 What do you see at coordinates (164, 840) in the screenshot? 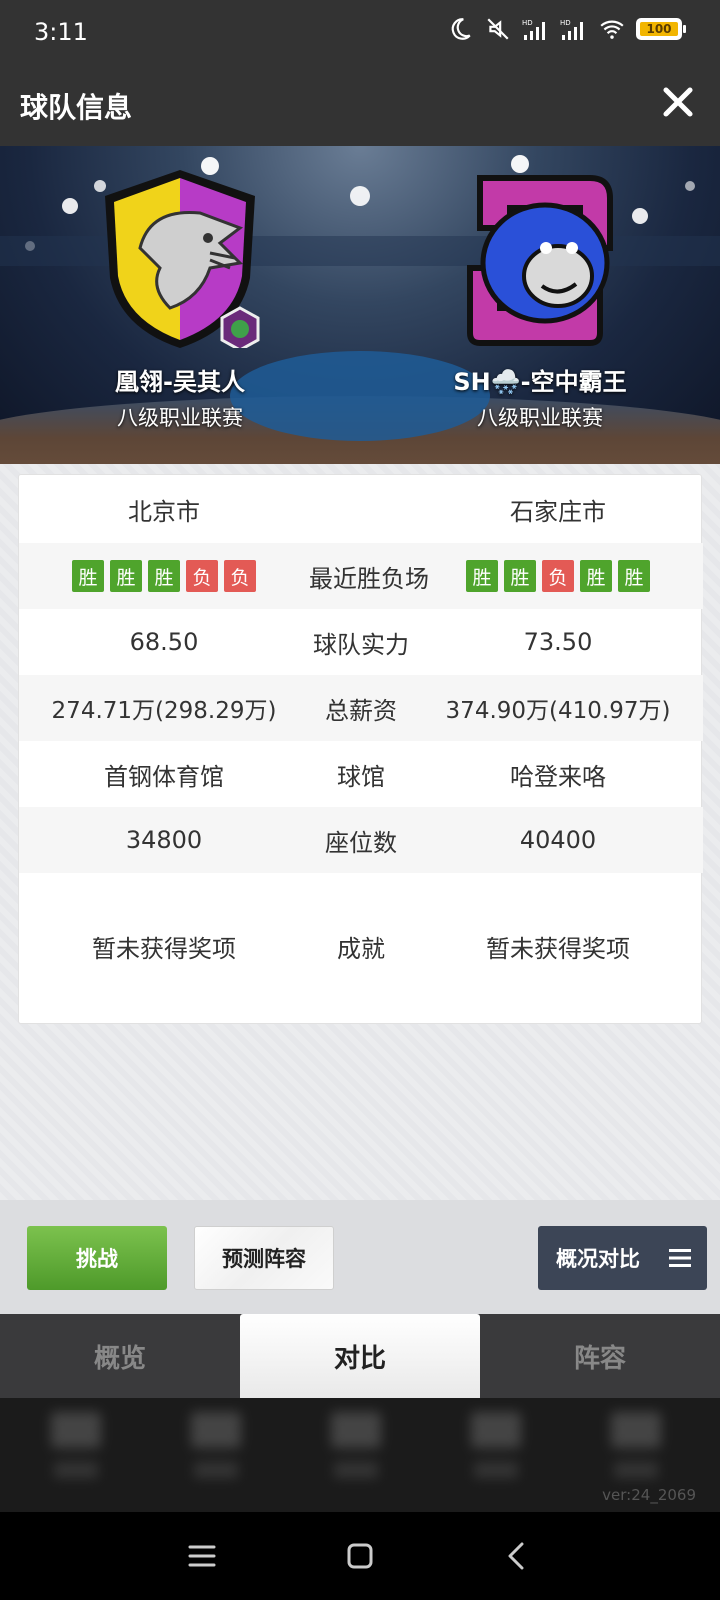
I see `home-seats: 34800` at bounding box center [164, 840].